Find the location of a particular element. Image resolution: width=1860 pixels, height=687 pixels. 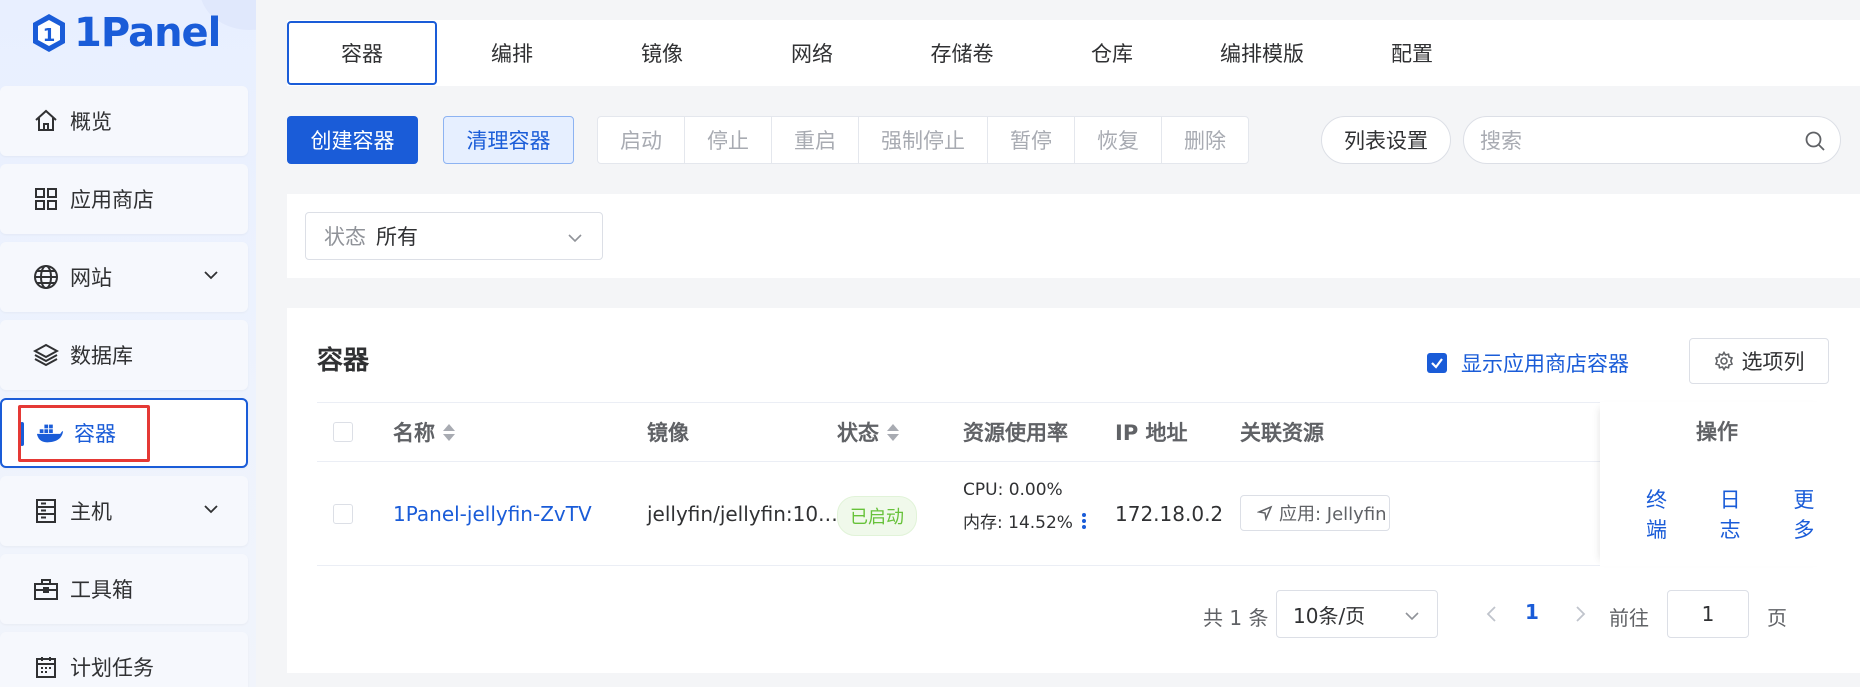

tab-containers: 容器 is located at coordinates (362, 53).